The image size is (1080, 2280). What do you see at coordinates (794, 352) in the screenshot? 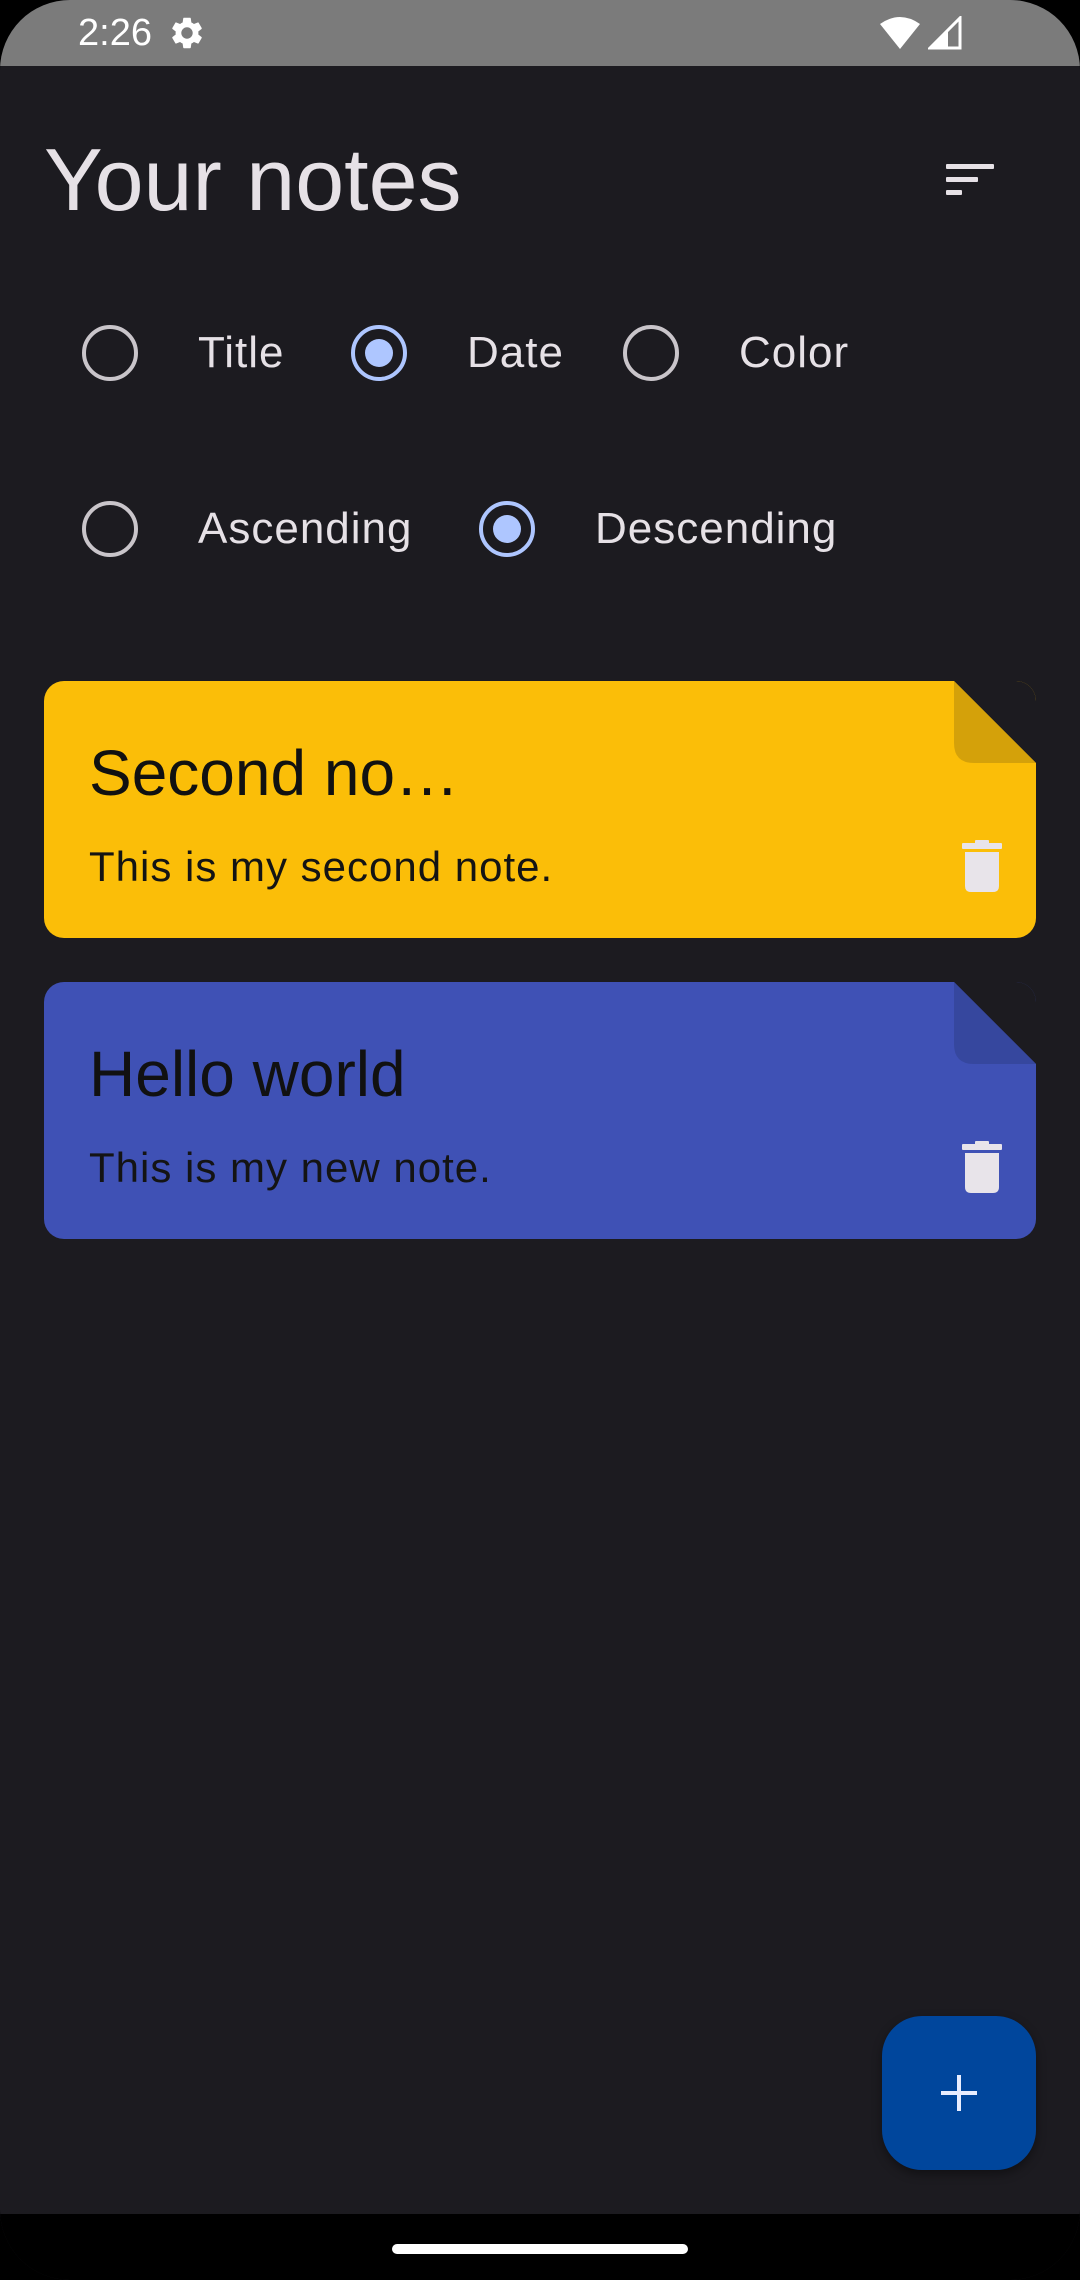
I see `radio-label: Color` at bounding box center [794, 352].